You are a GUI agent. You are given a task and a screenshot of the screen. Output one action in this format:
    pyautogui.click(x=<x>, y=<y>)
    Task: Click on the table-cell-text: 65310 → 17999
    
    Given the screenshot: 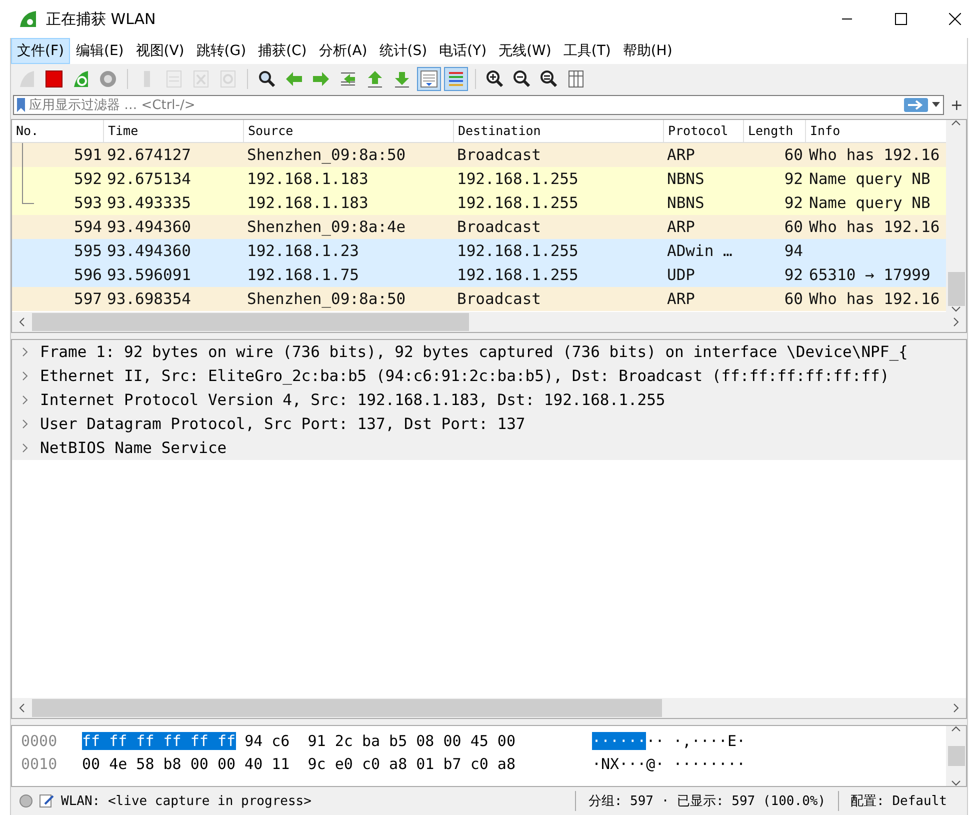 What is the action you would take?
    pyautogui.click(x=870, y=275)
    